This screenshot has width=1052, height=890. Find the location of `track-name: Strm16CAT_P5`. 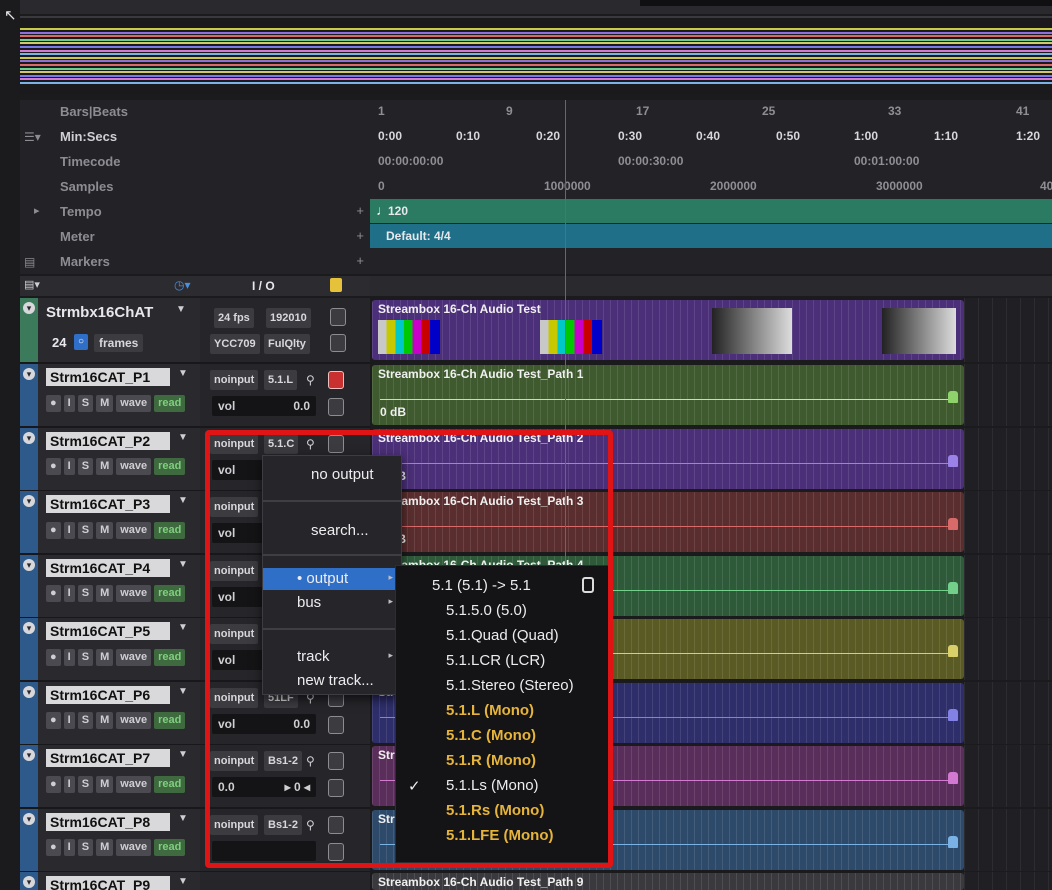

track-name: Strm16CAT_P5 is located at coordinates (108, 631).